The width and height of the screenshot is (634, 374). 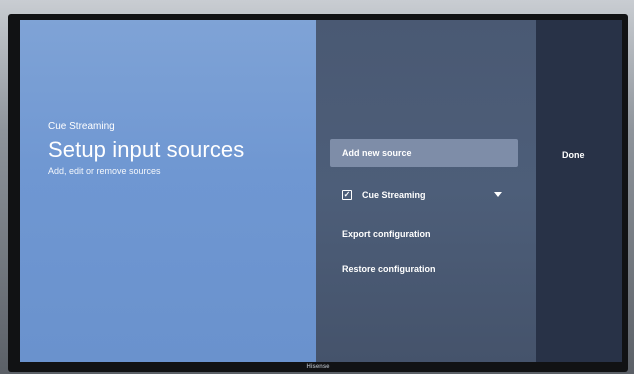 I want to click on app-name: Cue Streaming, so click(x=81, y=126).